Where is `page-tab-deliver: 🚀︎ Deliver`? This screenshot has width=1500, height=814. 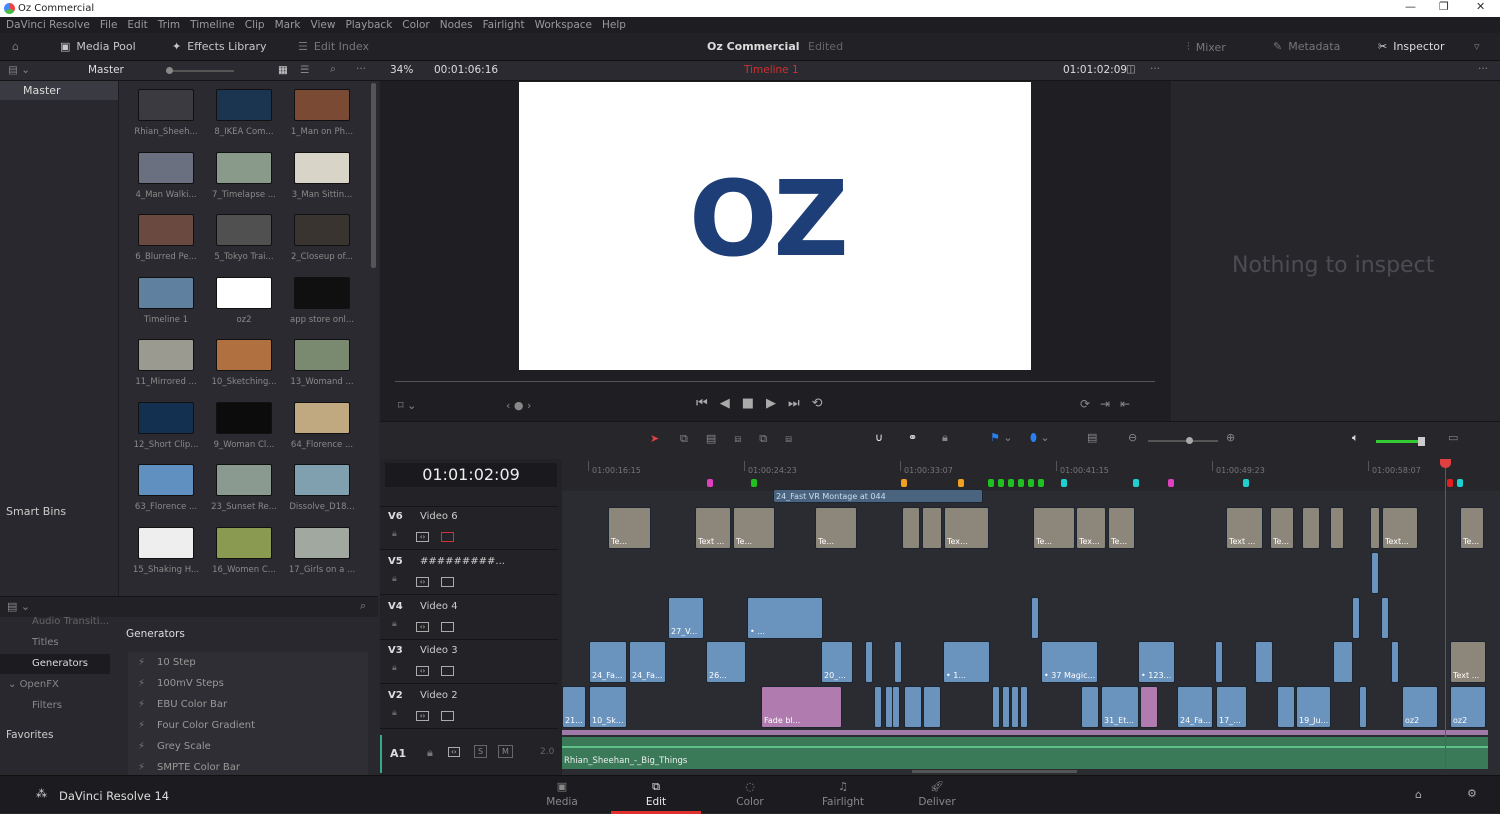 page-tab-deliver: 🚀︎ Deliver is located at coordinates (937, 794).